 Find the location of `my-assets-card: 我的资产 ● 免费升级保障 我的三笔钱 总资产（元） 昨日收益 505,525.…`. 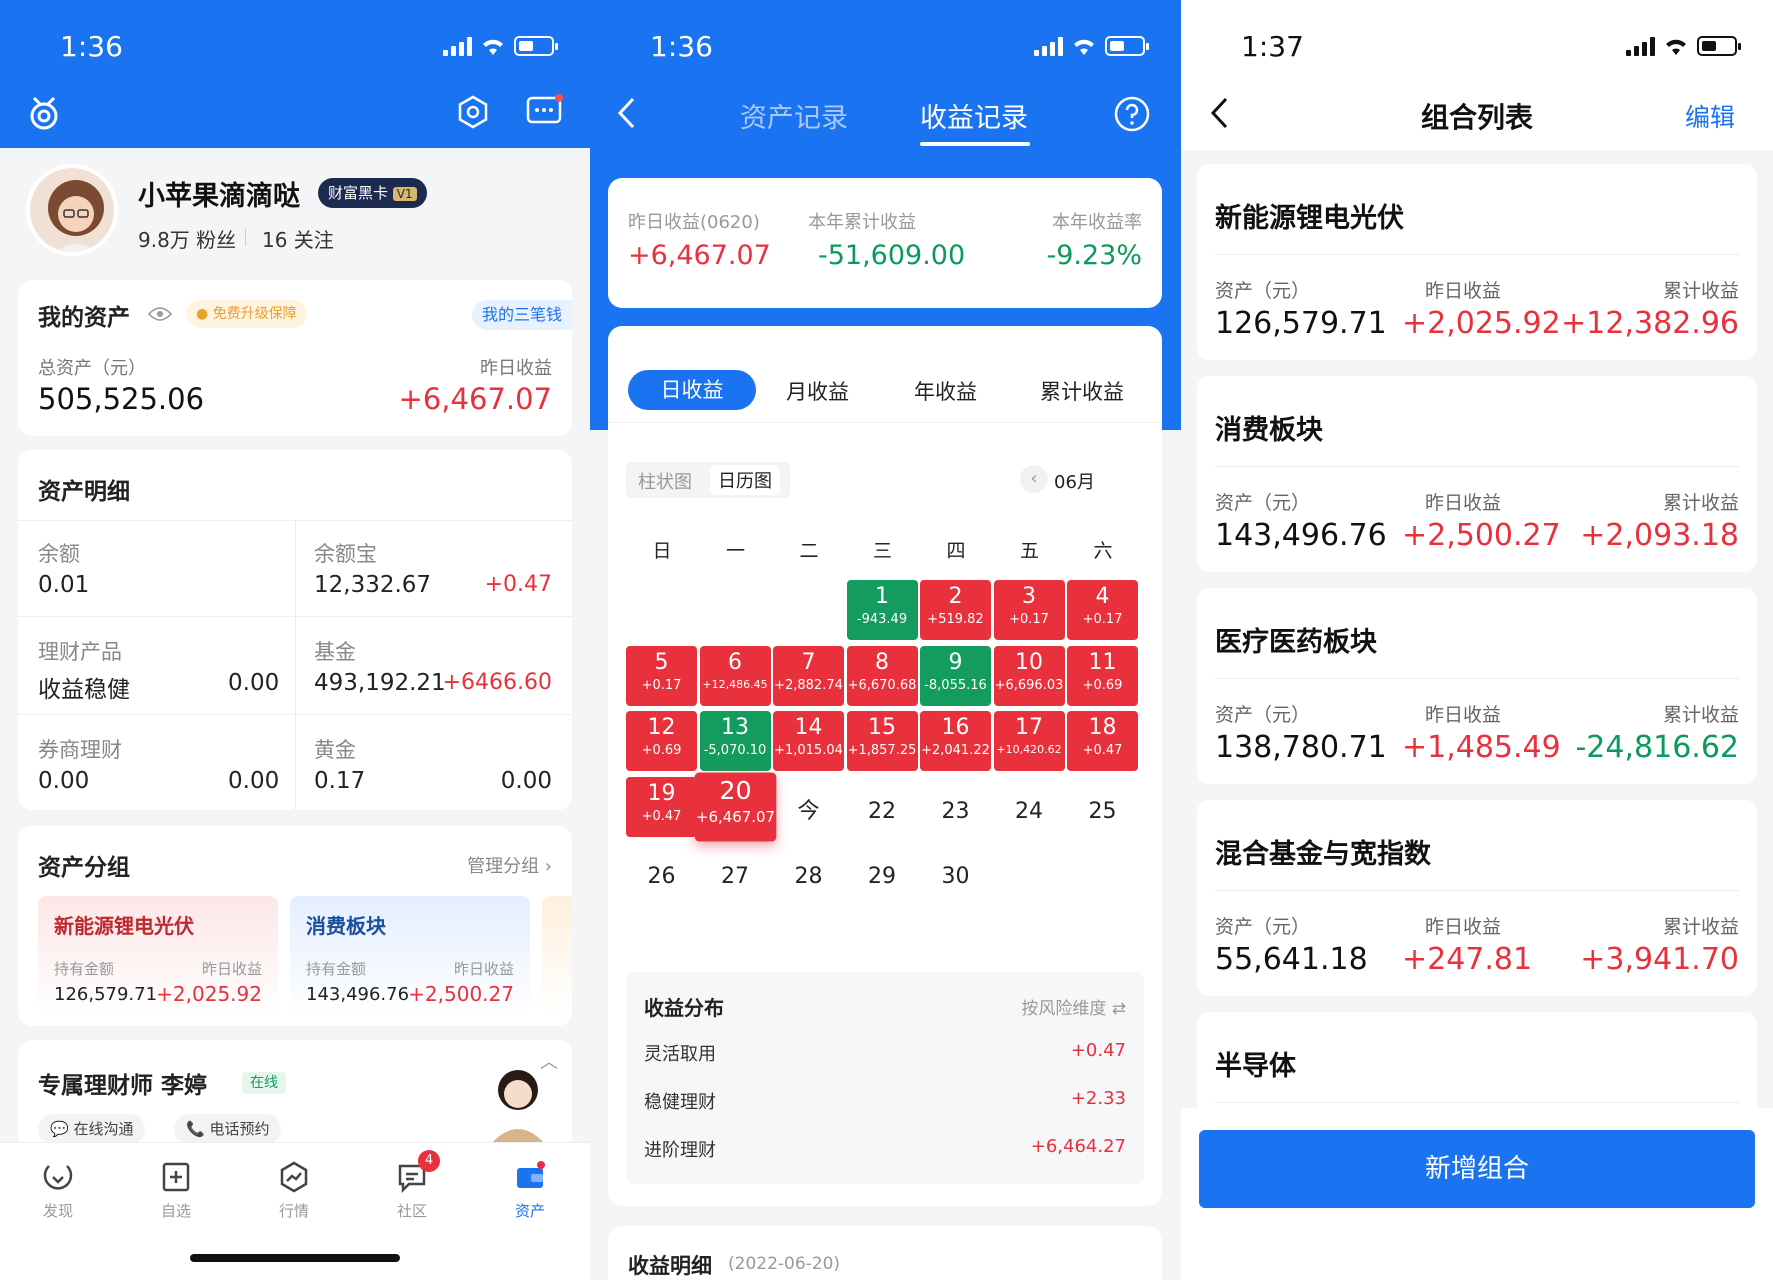

my-assets-card: 我的资产 ● 免费升级保障 我的三笔钱 总资产（元） 昨日收益 505,525.… is located at coordinates (295, 358).